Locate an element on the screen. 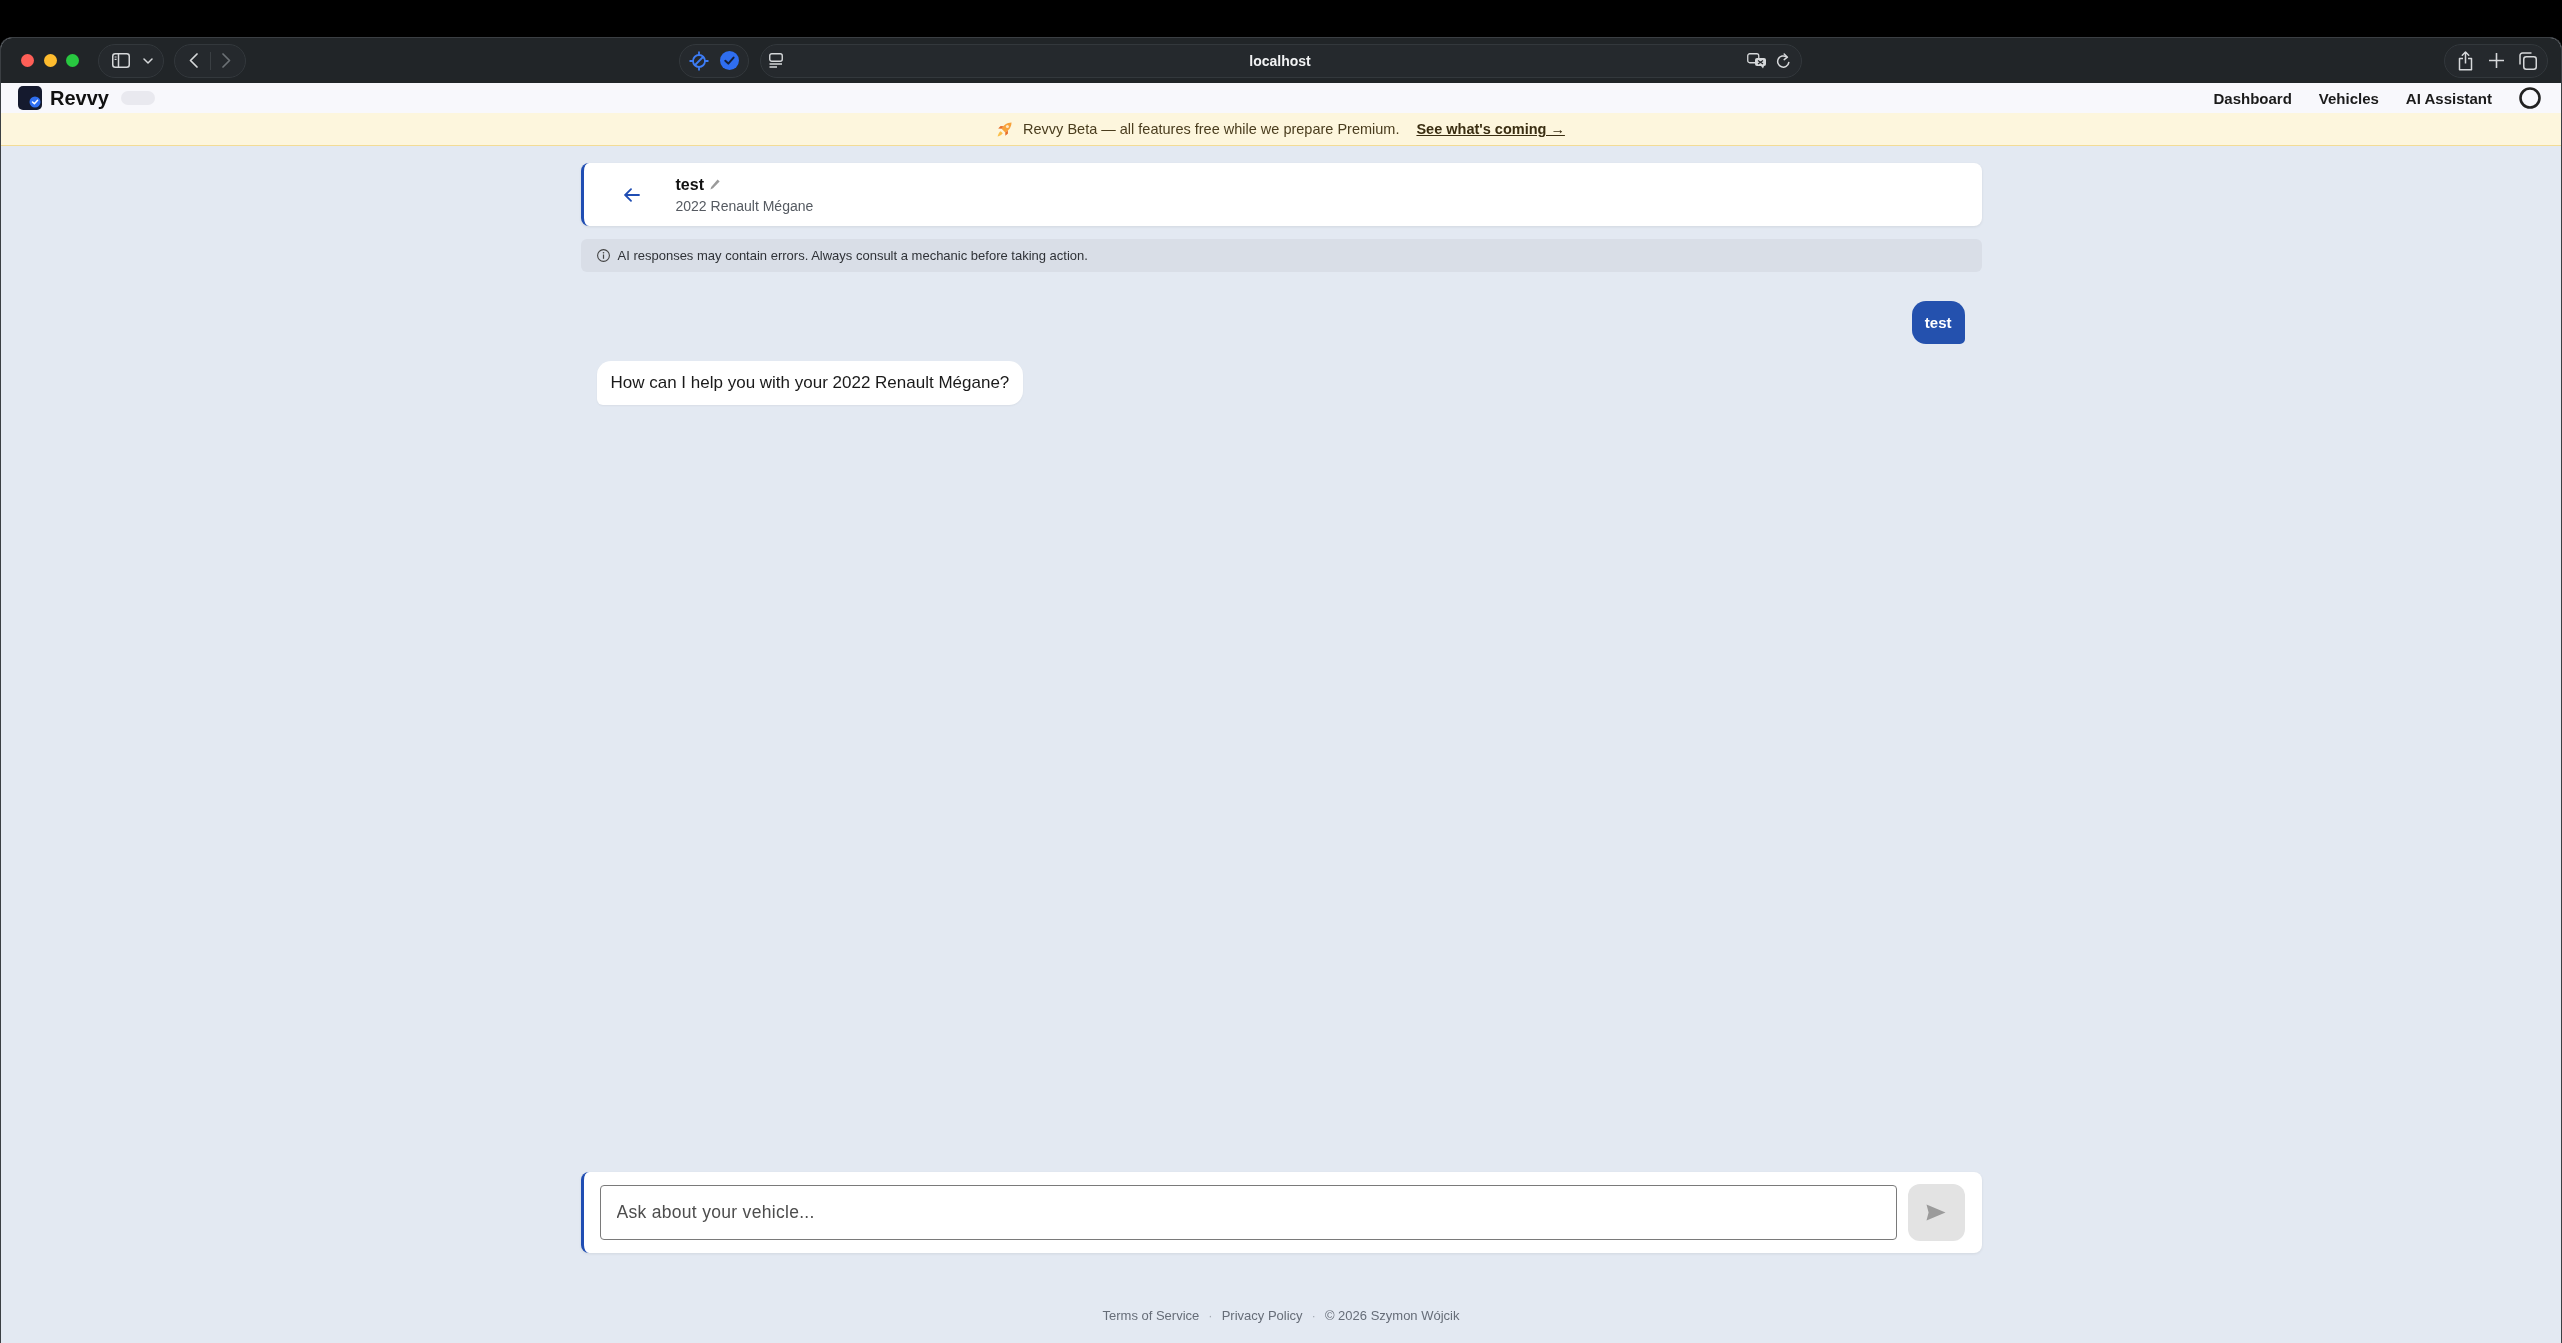 The width and height of the screenshot is (2562, 1343). back-arrow-icon is located at coordinates (631, 194).